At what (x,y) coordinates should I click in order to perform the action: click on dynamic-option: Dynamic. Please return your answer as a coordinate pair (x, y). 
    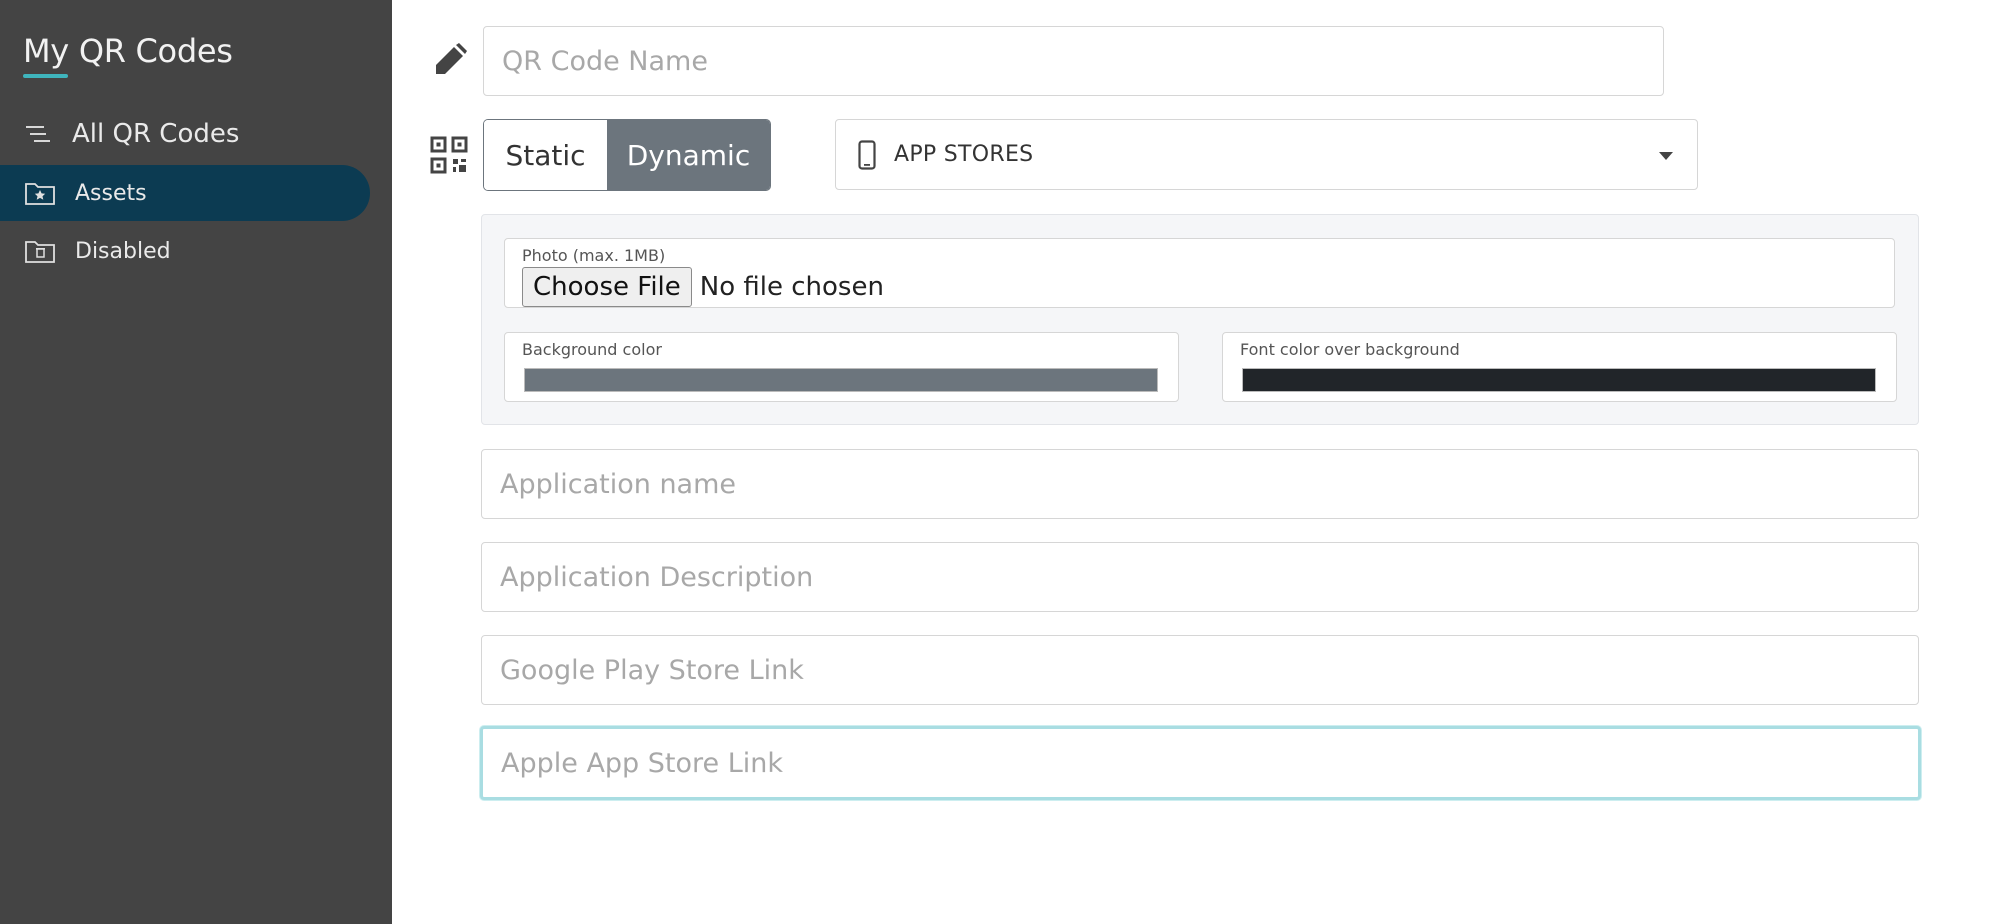
    Looking at the image, I should click on (688, 155).